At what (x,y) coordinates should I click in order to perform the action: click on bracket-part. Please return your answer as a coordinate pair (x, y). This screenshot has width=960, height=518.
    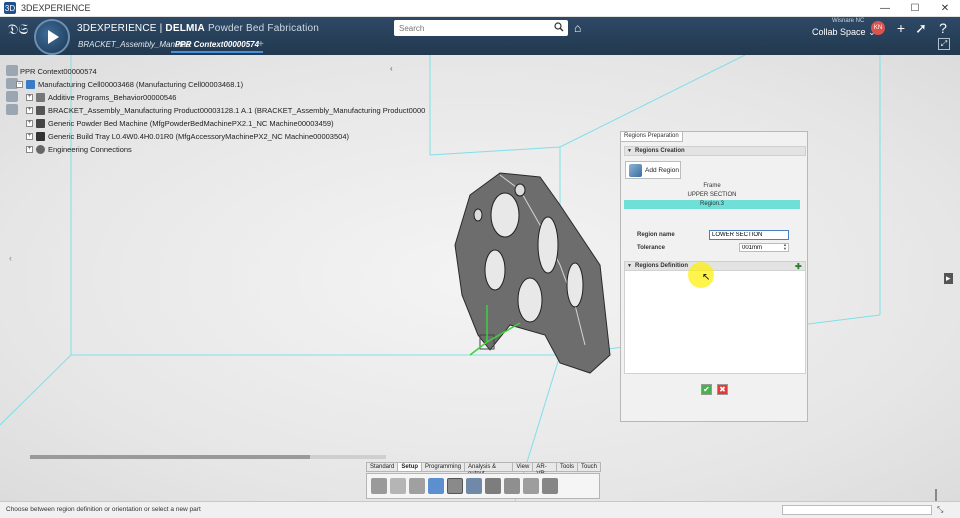
    Looking at the image, I should click on (532, 273).